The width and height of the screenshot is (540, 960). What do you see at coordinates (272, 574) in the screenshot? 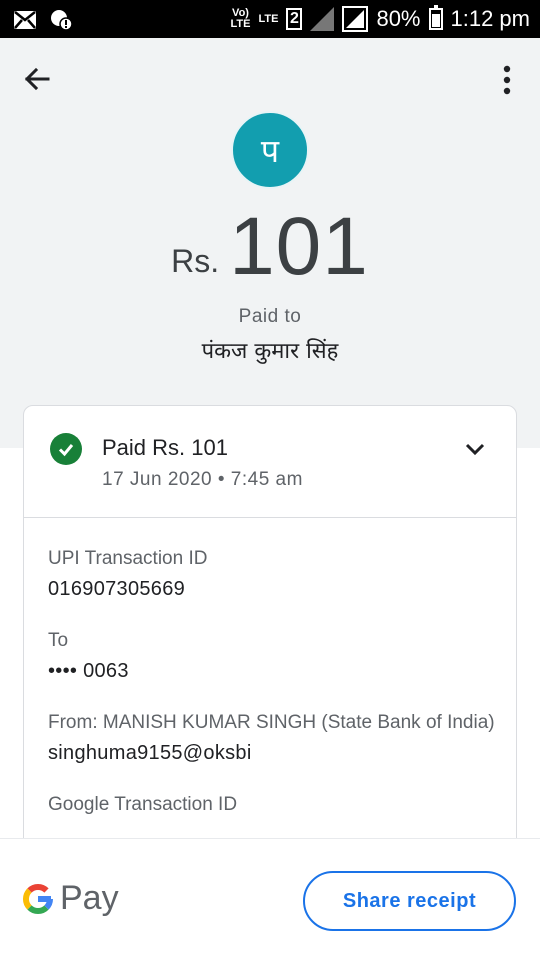
I see `detail-upi-id: UPI Transaction ID 016907305669` at bounding box center [272, 574].